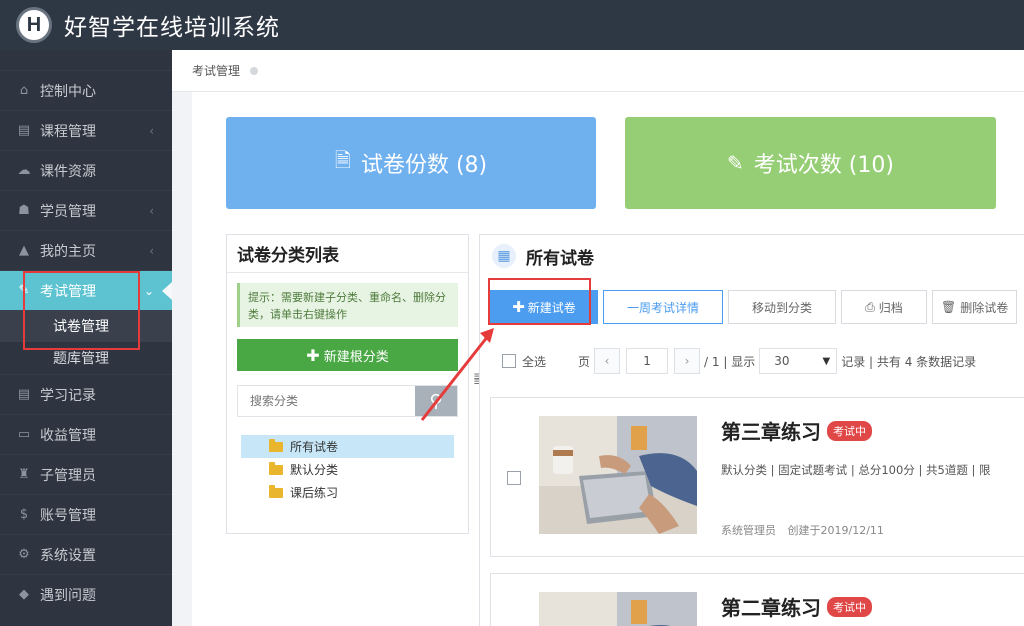  What do you see at coordinates (86, 250) in the screenshot?
I see `sidebar-item-homepage: ▲ 我的主页 ‹` at bounding box center [86, 250].